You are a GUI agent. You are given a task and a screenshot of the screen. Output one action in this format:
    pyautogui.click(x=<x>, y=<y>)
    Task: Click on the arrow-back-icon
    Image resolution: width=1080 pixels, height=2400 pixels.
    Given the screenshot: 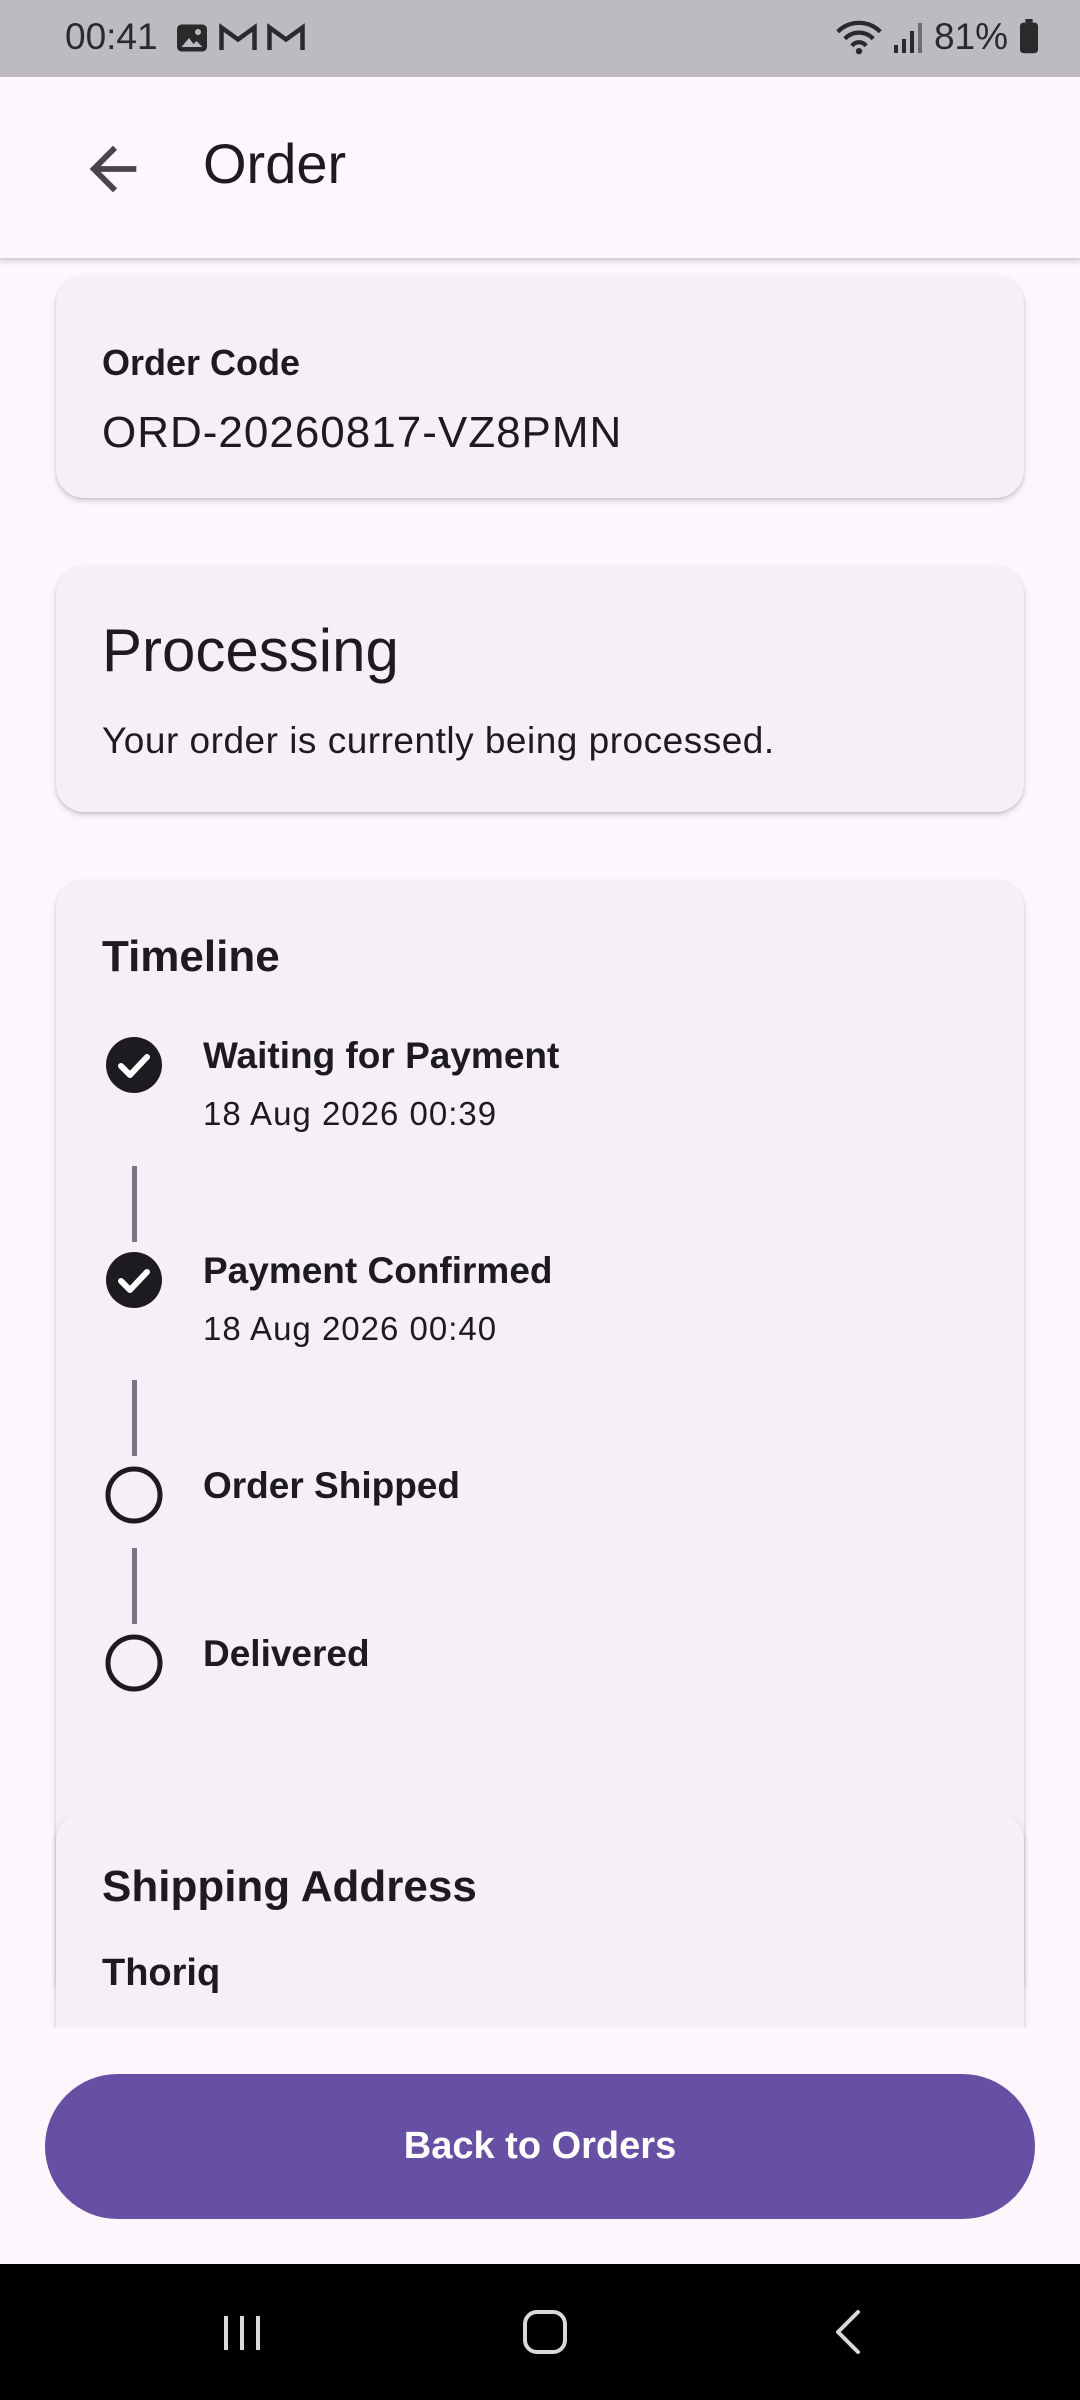 What is the action you would take?
    pyautogui.click(x=113, y=169)
    